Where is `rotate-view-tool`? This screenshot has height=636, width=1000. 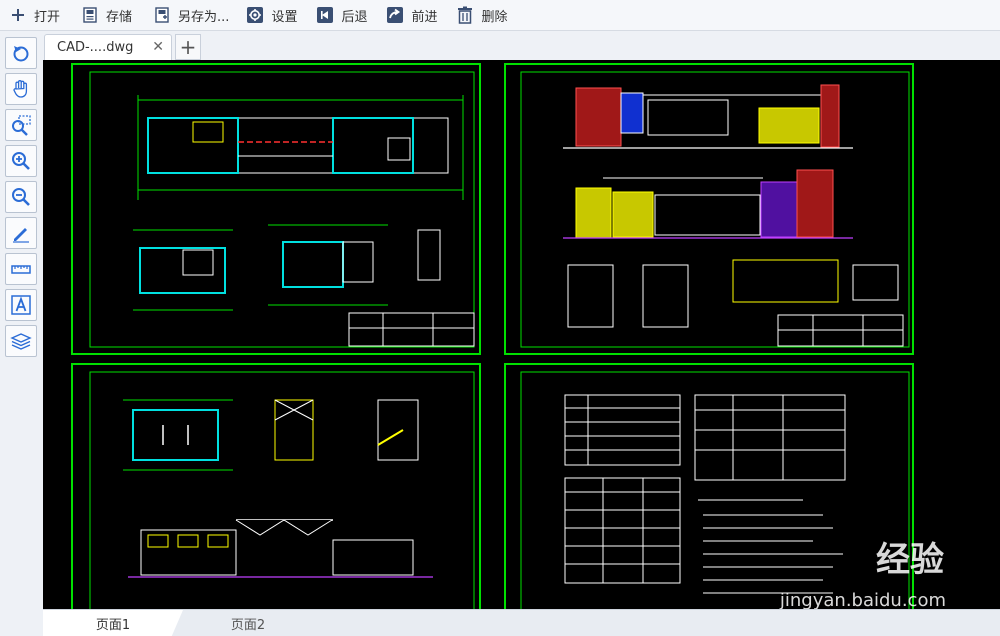
rotate-view-tool is located at coordinates (21, 53).